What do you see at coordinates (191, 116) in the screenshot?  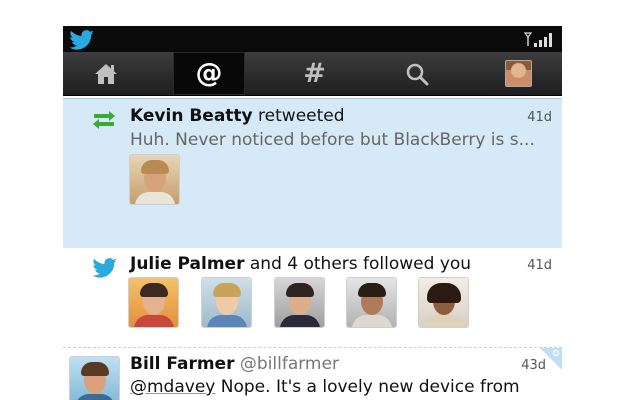 I see `retweeter-name: Kevin Beatty` at bounding box center [191, 116].